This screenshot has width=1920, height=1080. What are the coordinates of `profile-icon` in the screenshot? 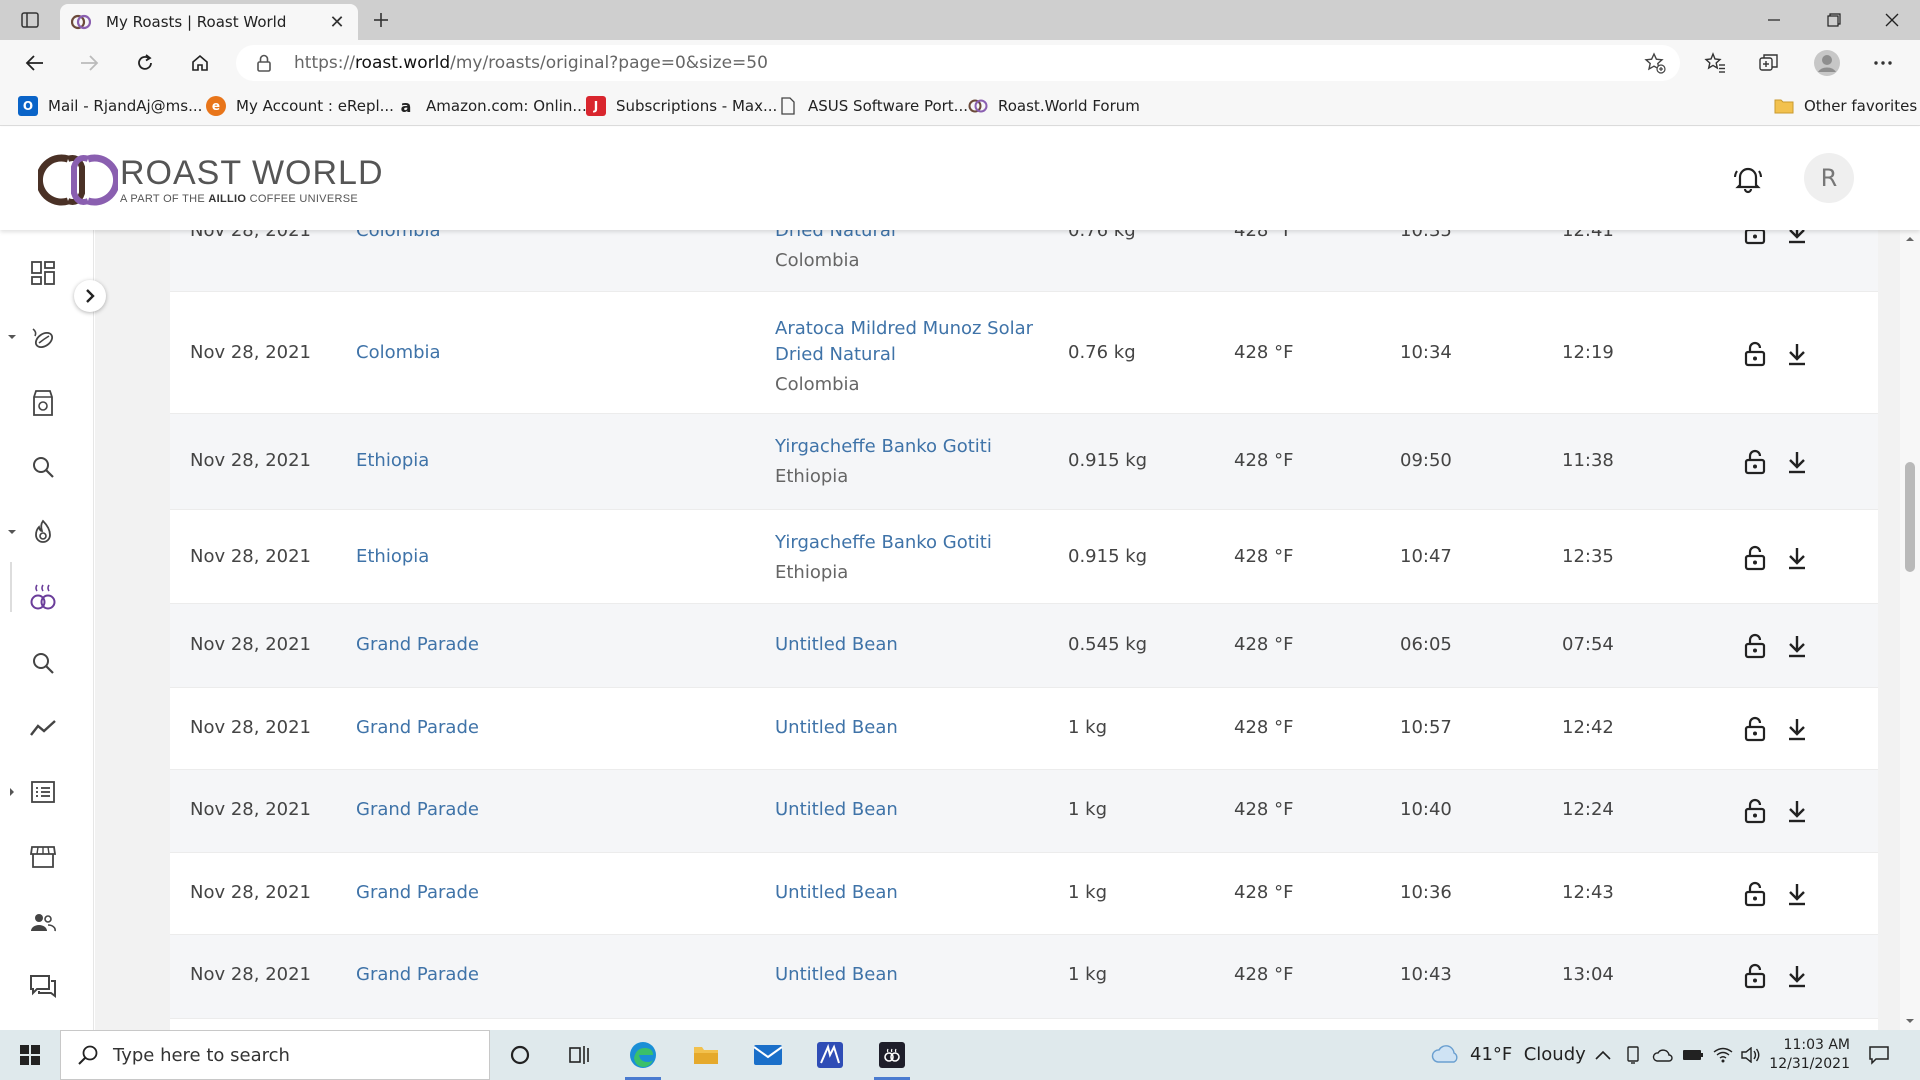 It's located at (1827, 63).